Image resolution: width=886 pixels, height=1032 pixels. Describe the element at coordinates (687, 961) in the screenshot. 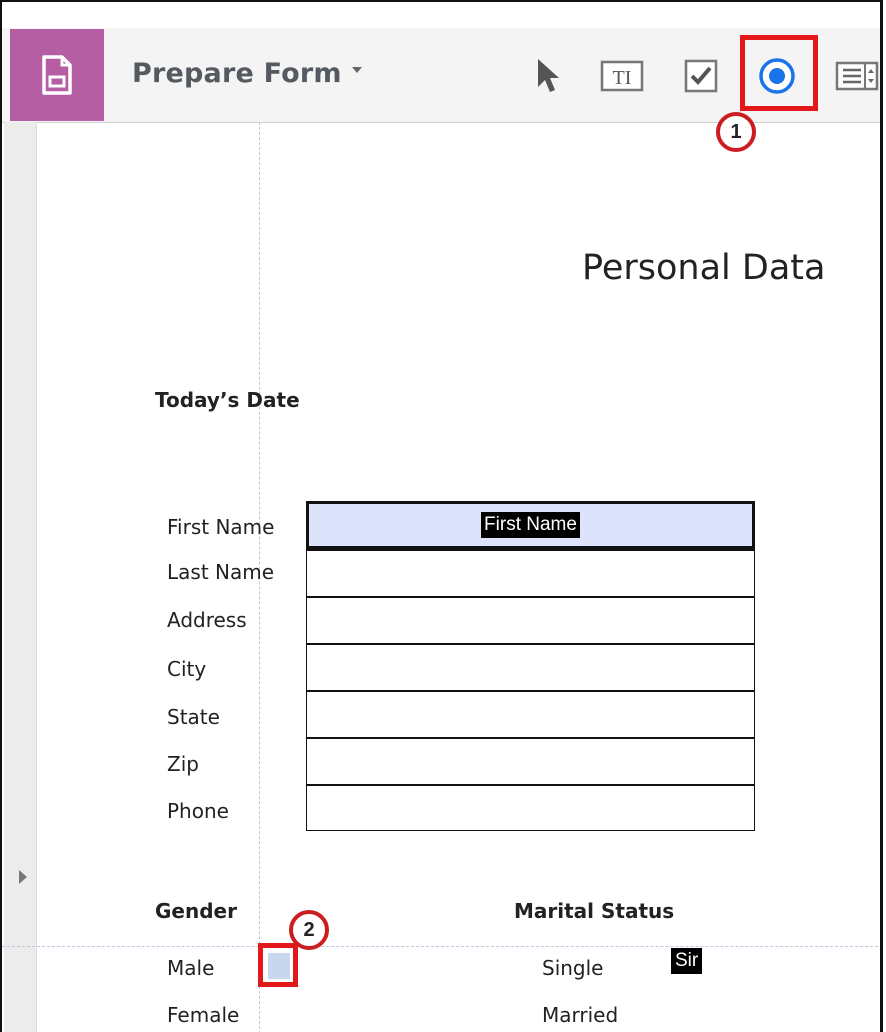

I see `single-radio-field-tag: Sir` at that location.